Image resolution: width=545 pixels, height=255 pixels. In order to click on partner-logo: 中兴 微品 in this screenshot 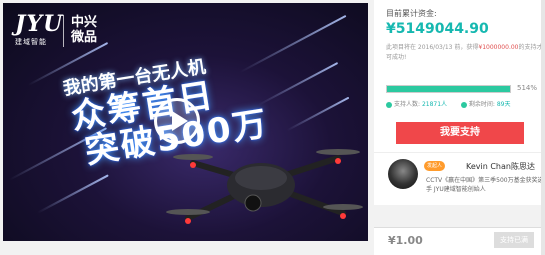, I will do `click(84, 30)`.